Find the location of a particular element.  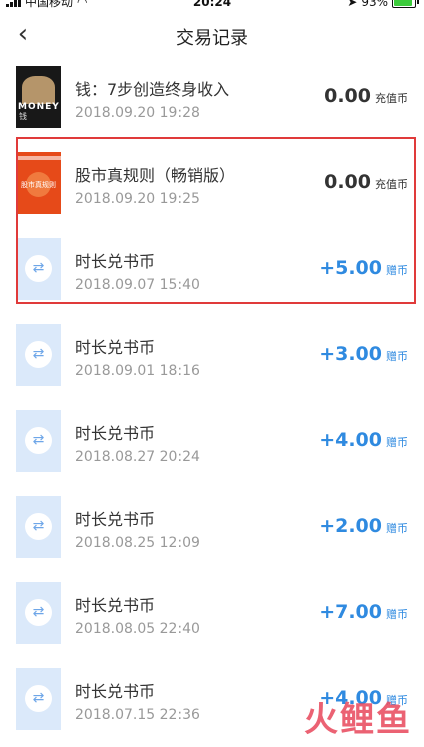

transaction-date: 2018.09.07 15:40 is located at coordinates (137, 285).